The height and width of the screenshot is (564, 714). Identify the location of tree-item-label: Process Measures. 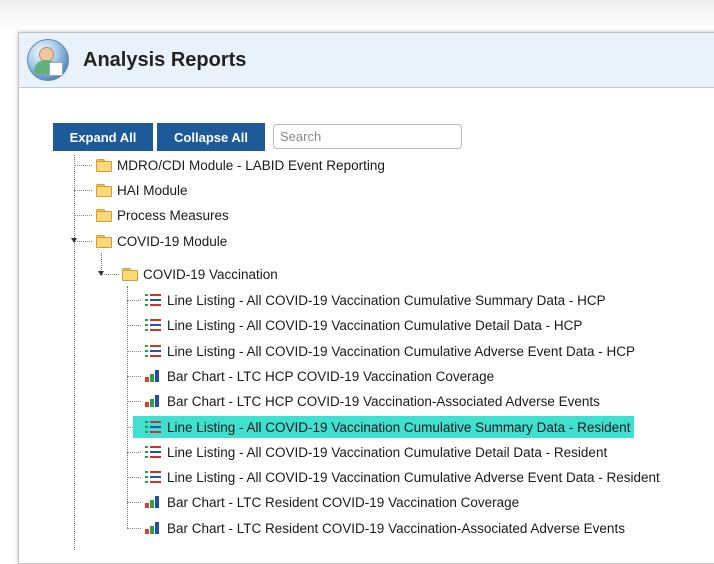
(173, 215).